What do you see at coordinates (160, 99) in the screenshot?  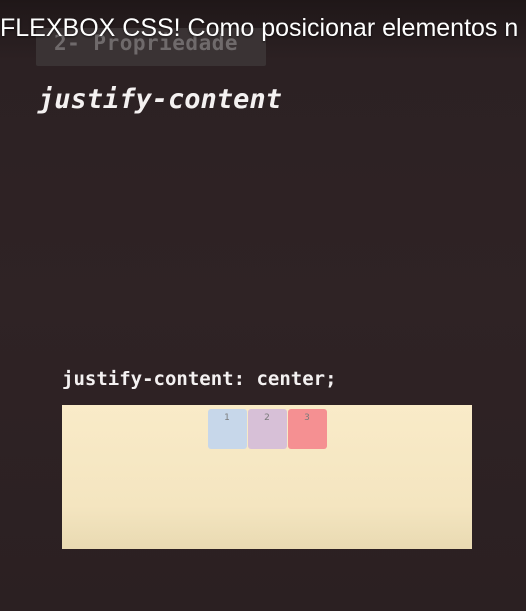 I see `slide-heading: justify-content` at bounding box center [160, 99].